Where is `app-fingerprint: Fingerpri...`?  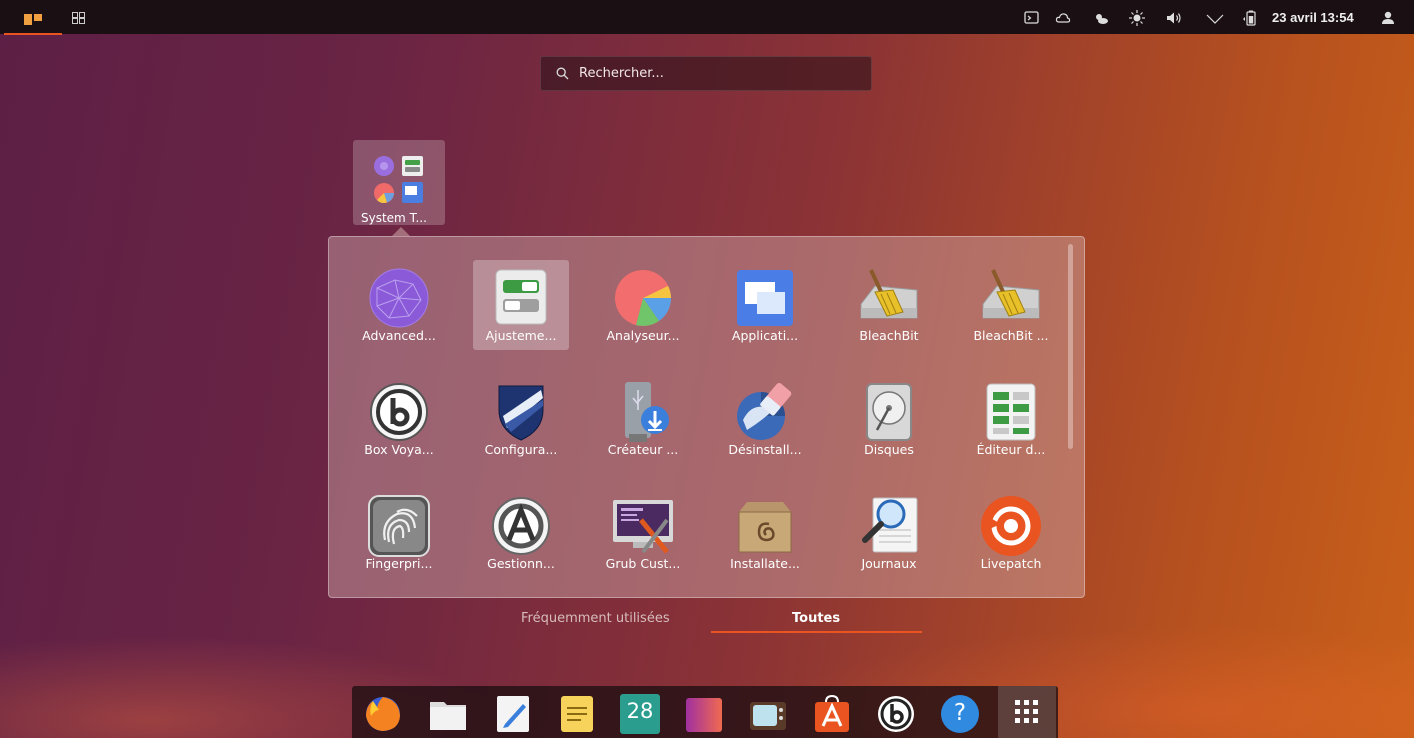 app-fingerprint: Fingerpri... is located at coordinates (399, 533).